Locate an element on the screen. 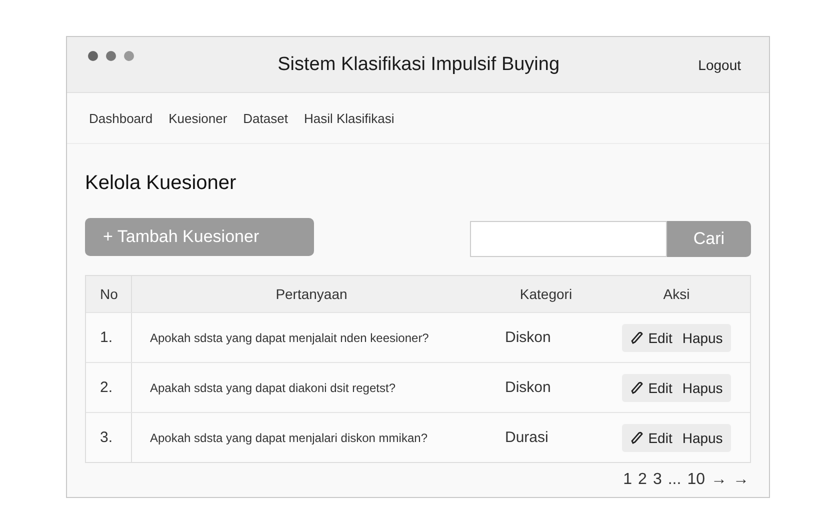 Image resolution: width=818 pixels, height=506 pixels. table-cell-text: Apokah sdsta yang dapat menjalait nden keesioner? is located at coordinates (289, 338).